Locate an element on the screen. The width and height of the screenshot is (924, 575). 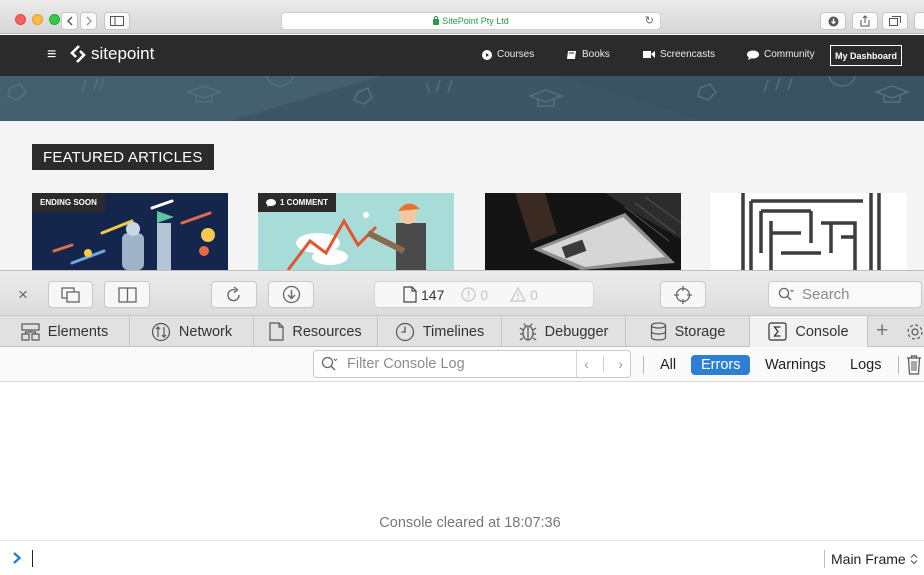
console-prompt: Main Frame is located at coordinates (462, 557).